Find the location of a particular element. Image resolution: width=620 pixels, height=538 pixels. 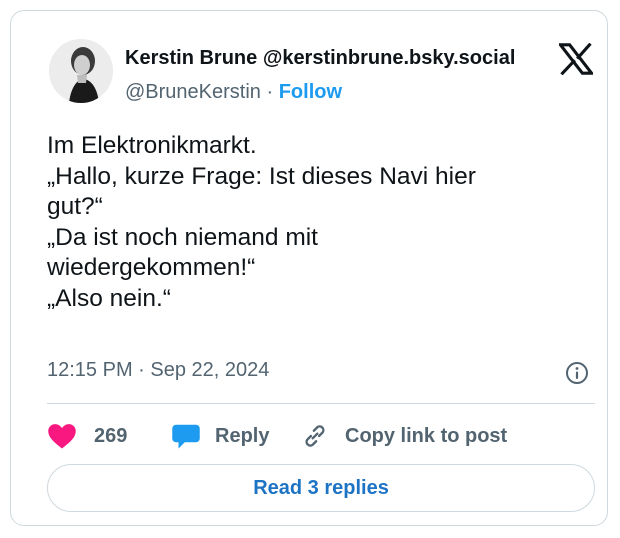

copy-link-button: Copy link to post is located at coordinates (404, 436).